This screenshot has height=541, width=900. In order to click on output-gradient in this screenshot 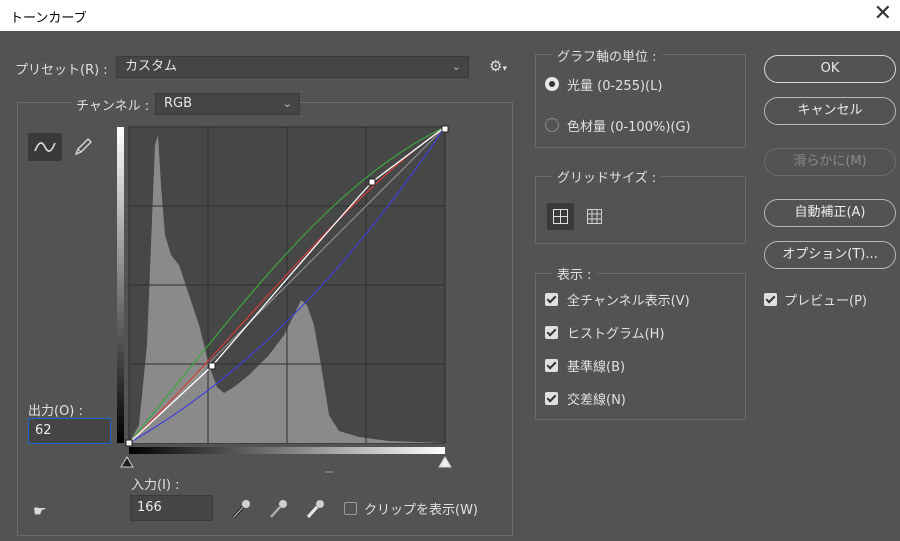, I will do `click(120, 285)`.